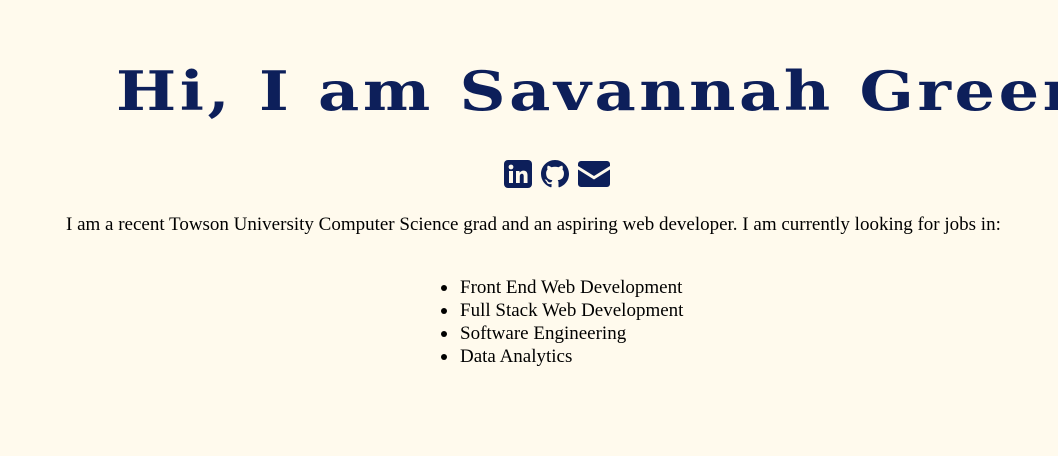 This screenshot has width=1058, height=456. What do you see at coordinates (518, 174) in the screenshot?
I see `linkedin-icon` at bounding box center [518, 174].